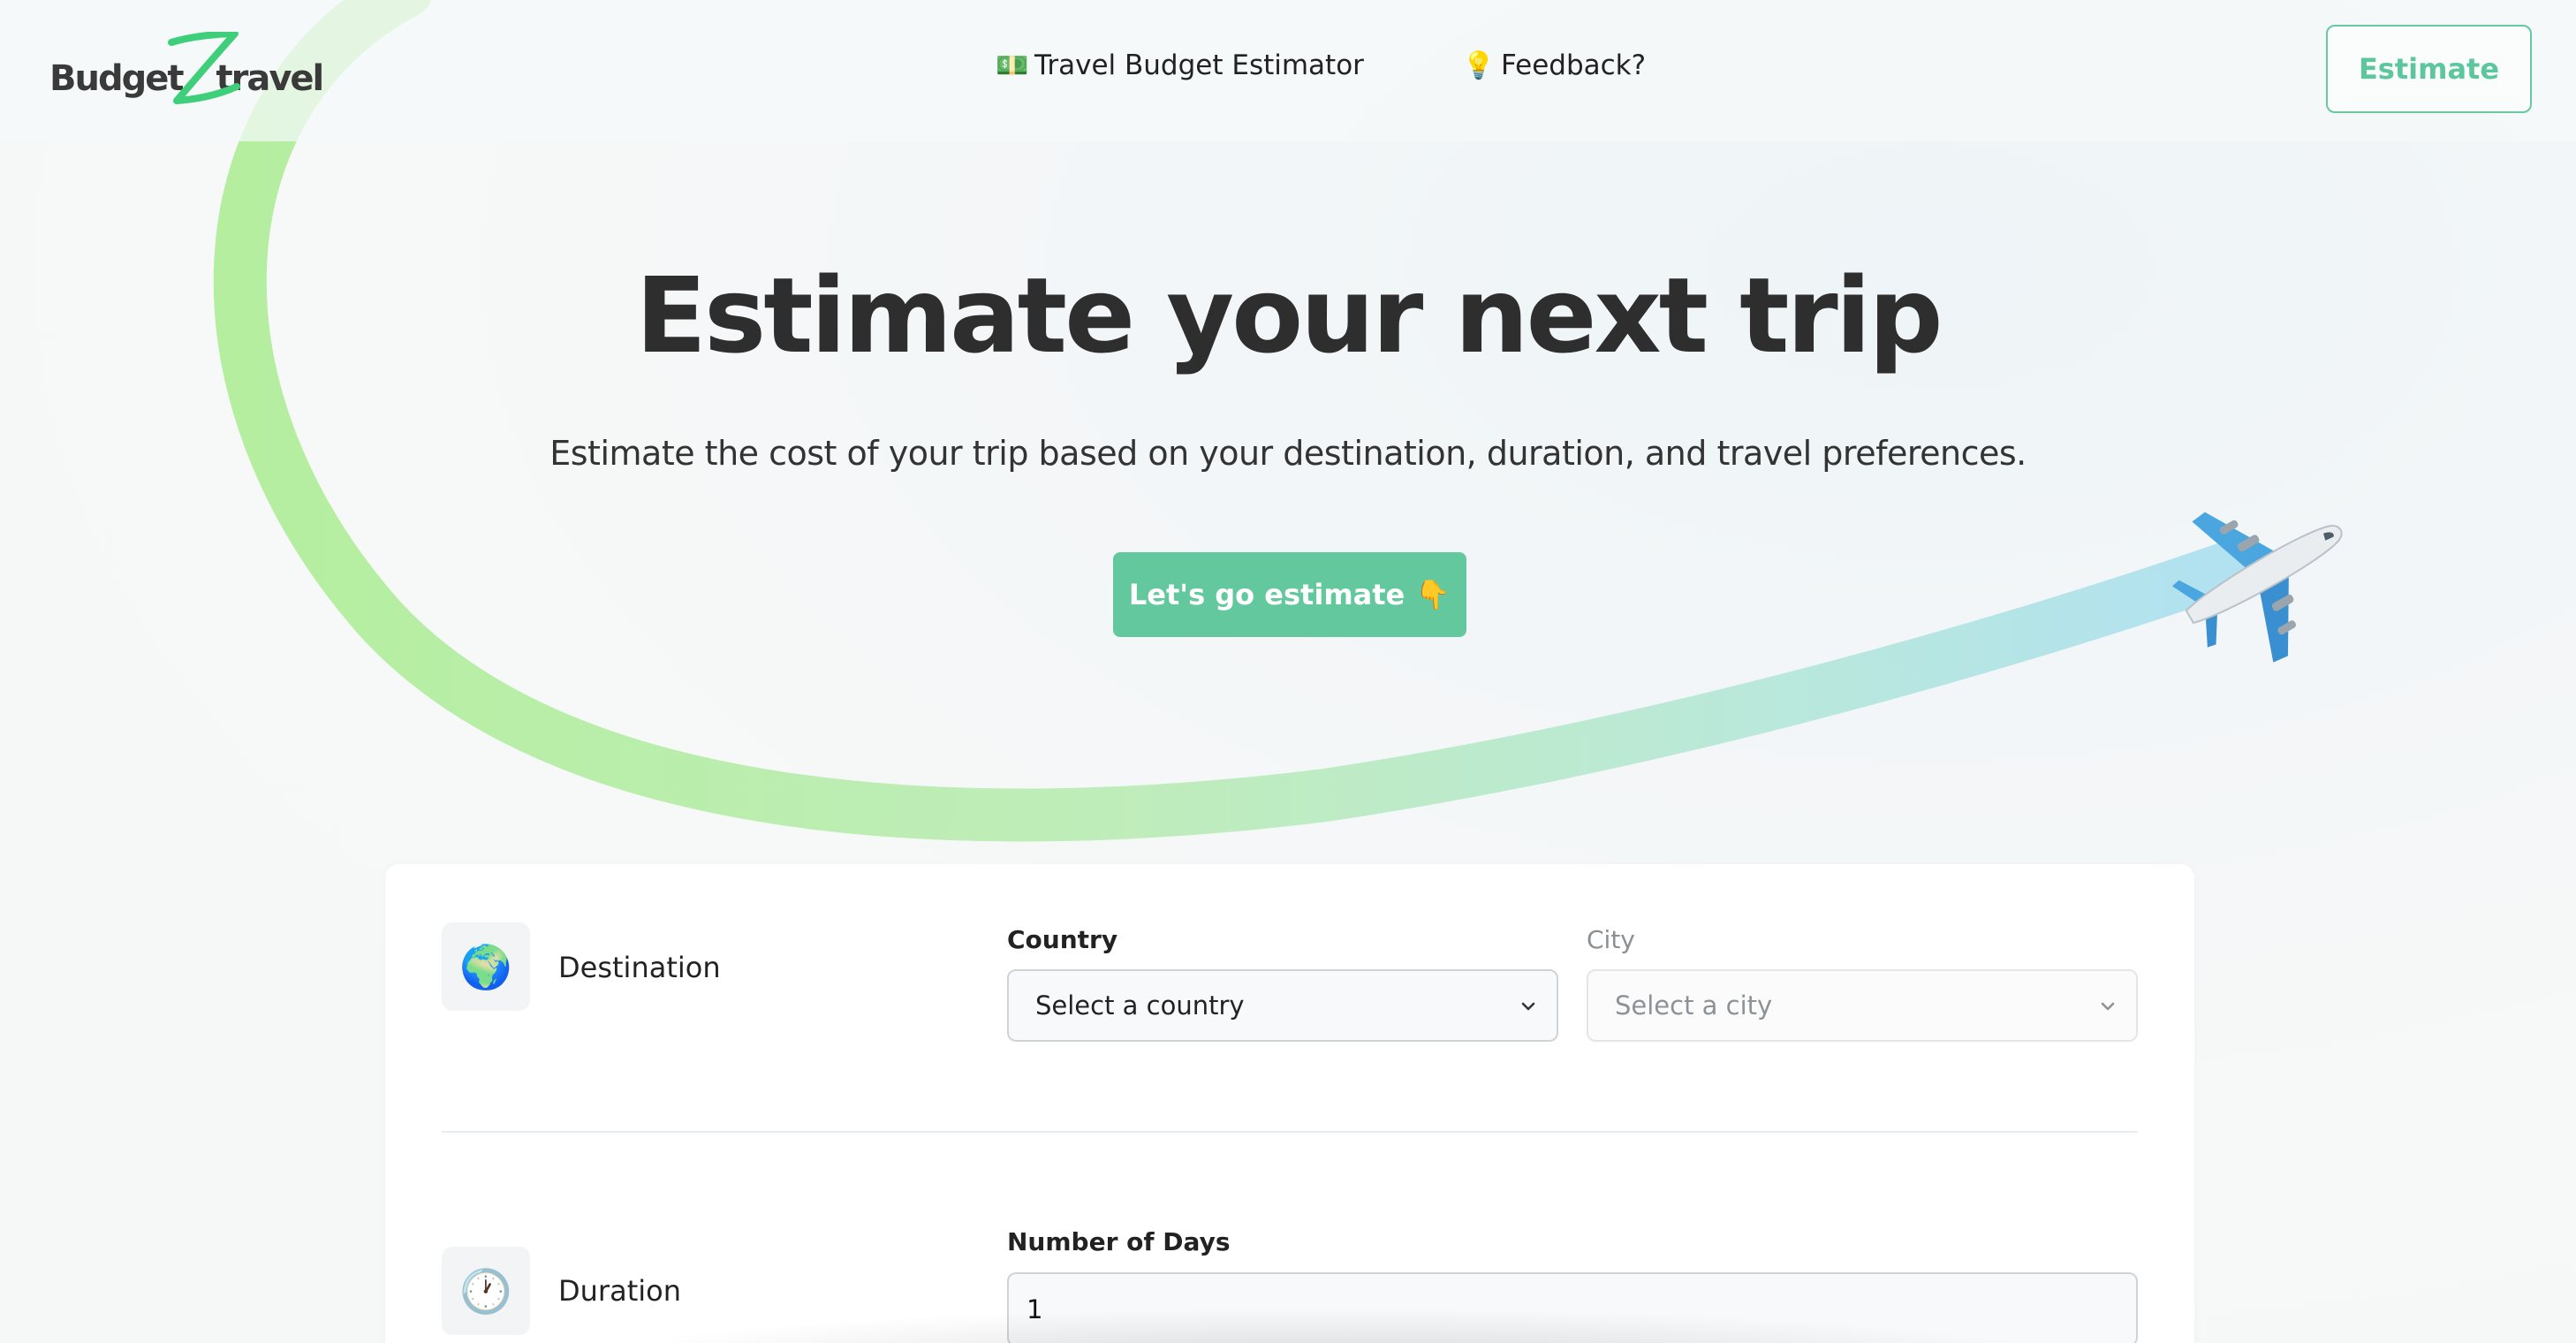 The image size is (2576, 1343). I want to click on nav-label: Travel Budget Estimator, so click(1199, 65).